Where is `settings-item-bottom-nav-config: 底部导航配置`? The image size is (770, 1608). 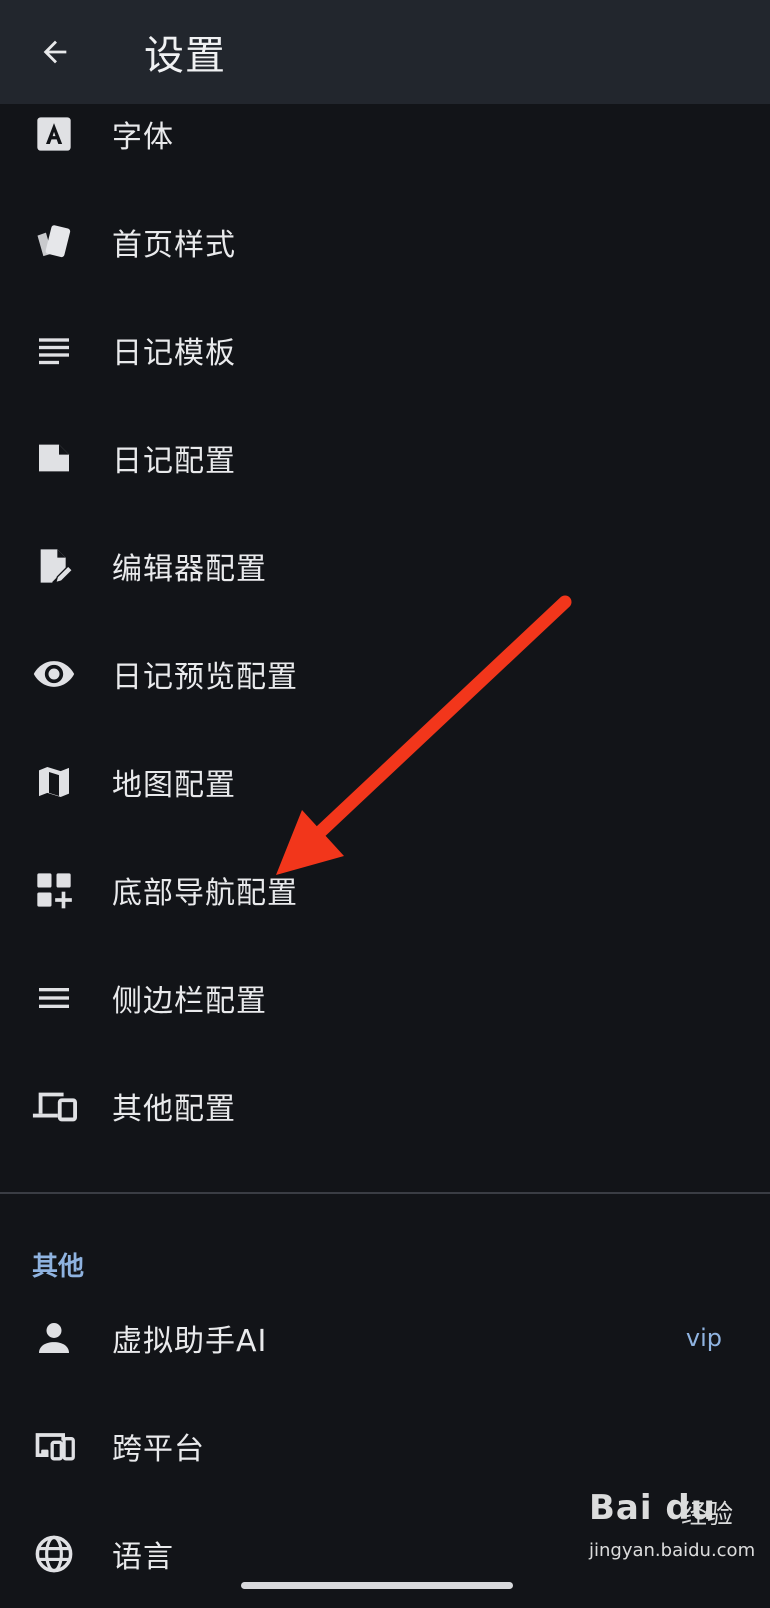
settings-item-bottom-nav-config: 底部导航配置 is located at coordinates (385, 890).